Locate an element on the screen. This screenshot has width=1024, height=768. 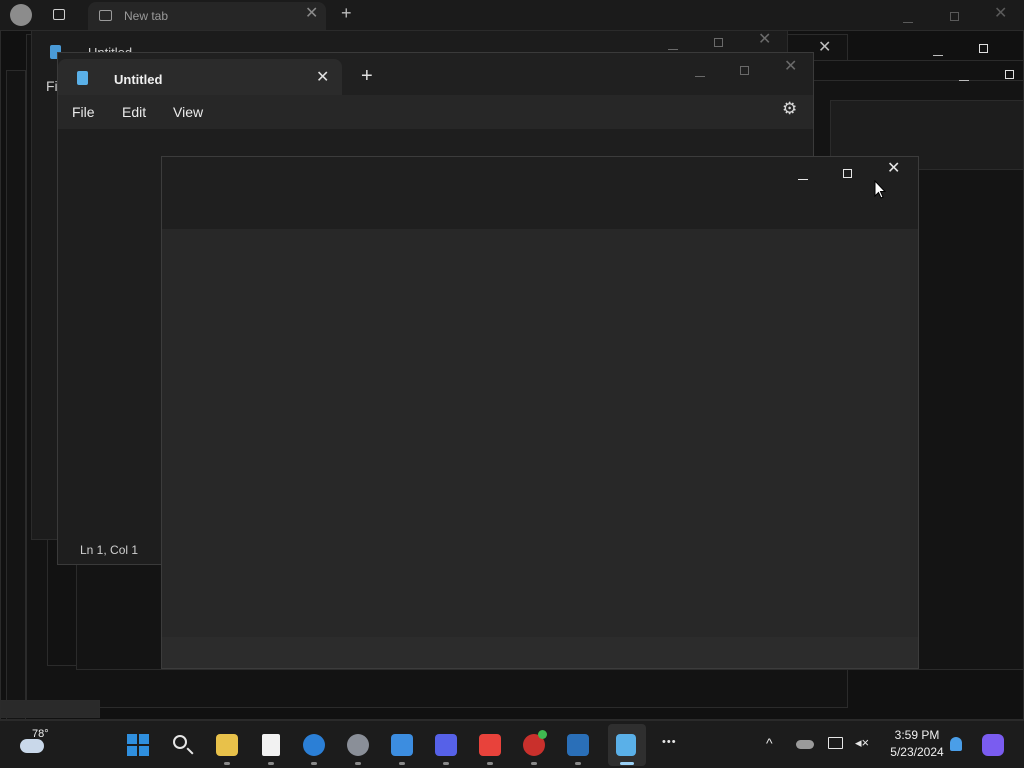
notepad-tab: Untitled ✕ is located at coordinates (200, 77).